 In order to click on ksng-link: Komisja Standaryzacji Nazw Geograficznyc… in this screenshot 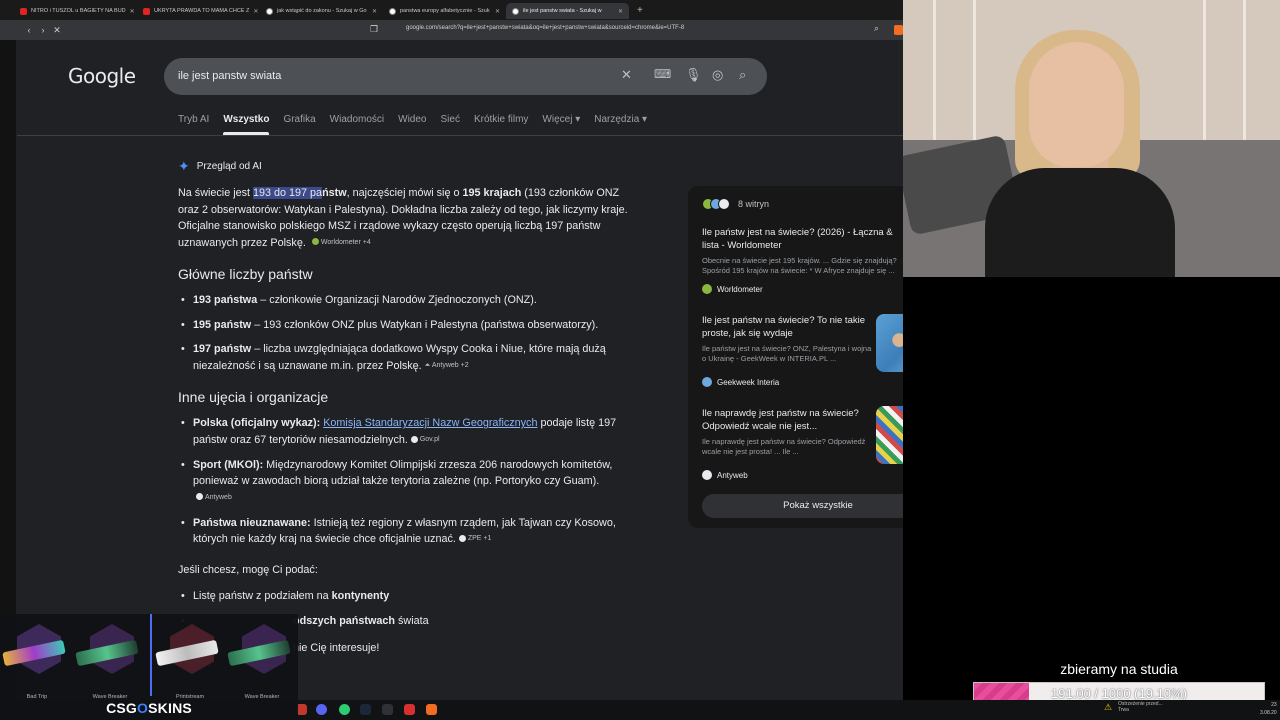, I will do `click(430, 423)`.